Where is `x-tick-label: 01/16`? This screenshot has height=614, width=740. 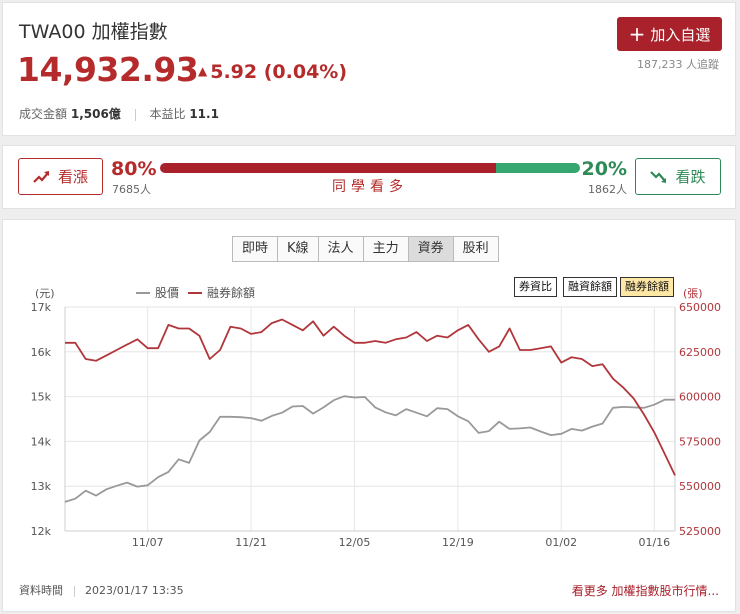 x-tick-label: 01/16 is located at coordinates (654, 542).